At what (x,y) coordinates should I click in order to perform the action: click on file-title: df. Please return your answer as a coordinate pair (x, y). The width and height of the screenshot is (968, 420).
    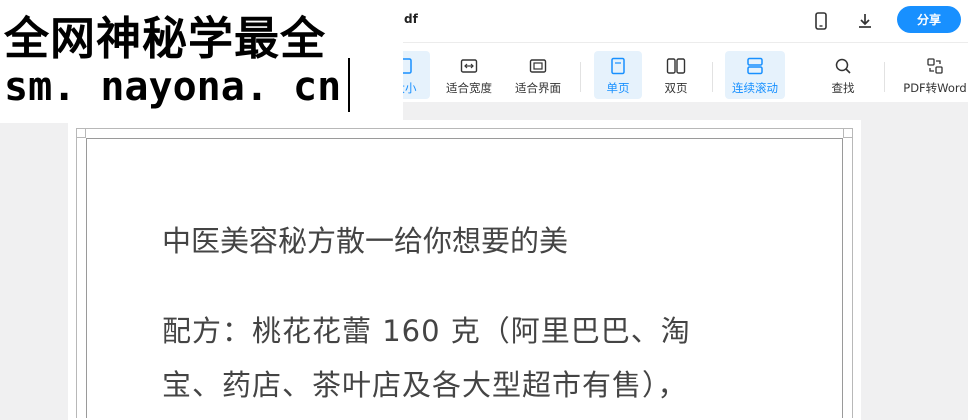
    Looking at the image, I should click on (411, 19).